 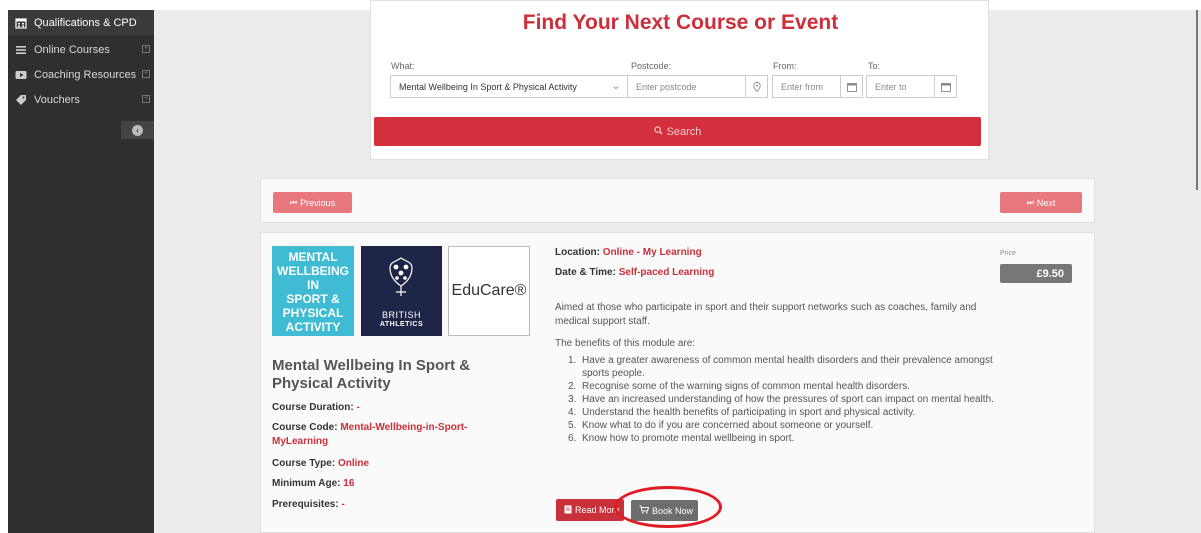 I want to click on list-icon, so click(x=21, y=50).